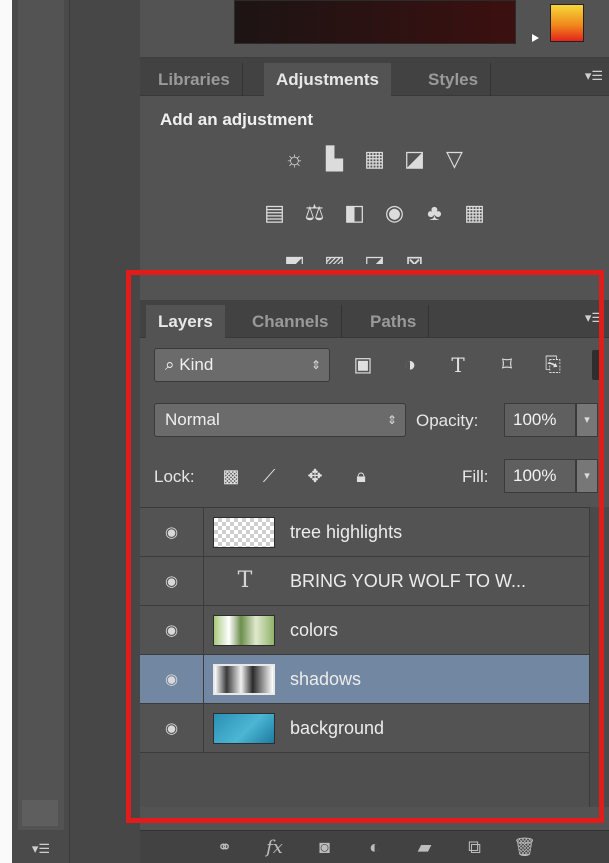  I want to click on filter-toggle-switch, so click(597, 365).